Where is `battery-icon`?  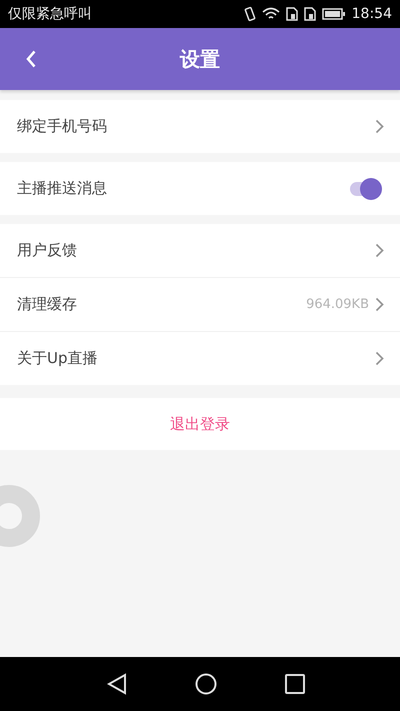 battery-icon is located at coordinates (334, 14).